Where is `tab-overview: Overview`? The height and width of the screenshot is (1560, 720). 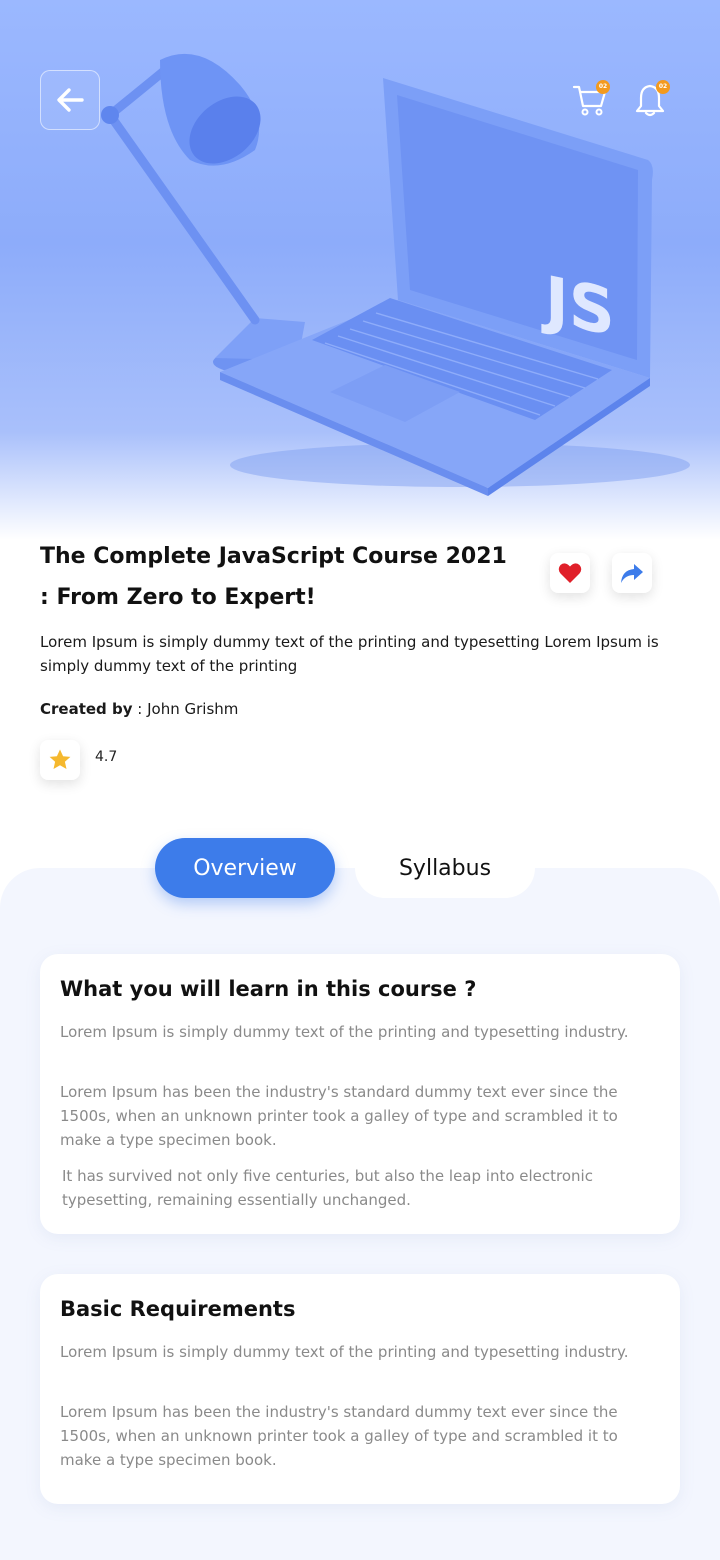
tab-overview: Overview is located at coordinates (245, 868).